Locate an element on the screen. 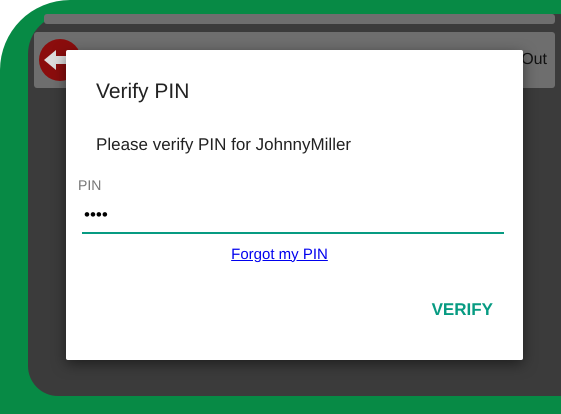 The height and width of the screenshot is (414, 561). menu-item is located at coordinates (299, 19).